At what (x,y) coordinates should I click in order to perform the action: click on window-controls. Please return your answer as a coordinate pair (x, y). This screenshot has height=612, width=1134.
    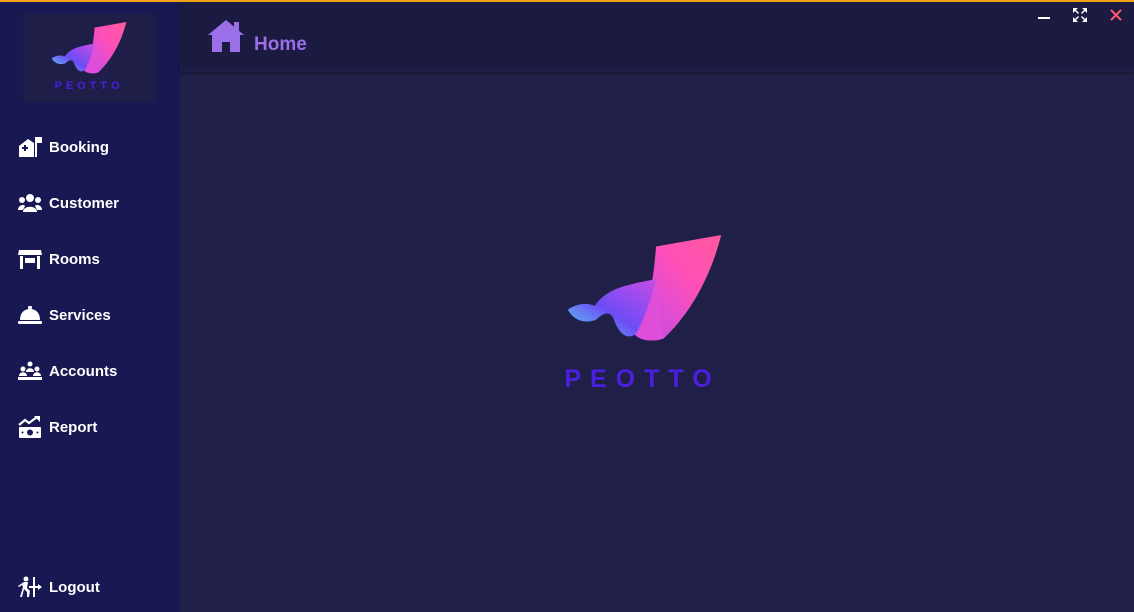
    Looking at the image, I should click on (1080, 15).